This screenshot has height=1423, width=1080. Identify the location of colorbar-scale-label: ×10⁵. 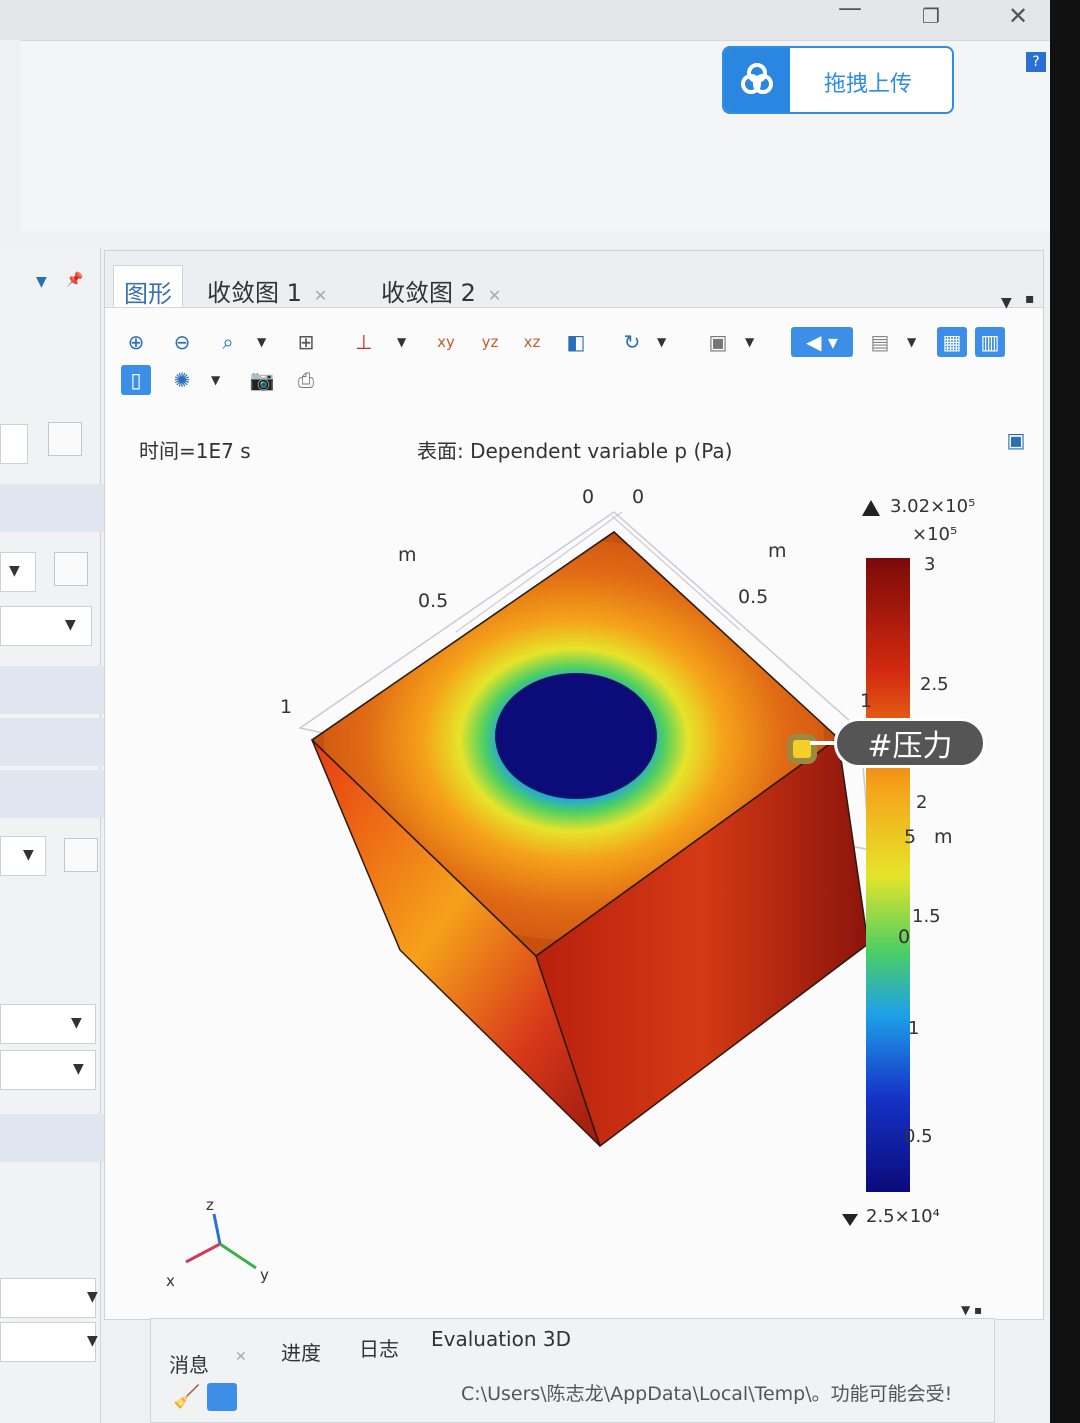
(935, 534).